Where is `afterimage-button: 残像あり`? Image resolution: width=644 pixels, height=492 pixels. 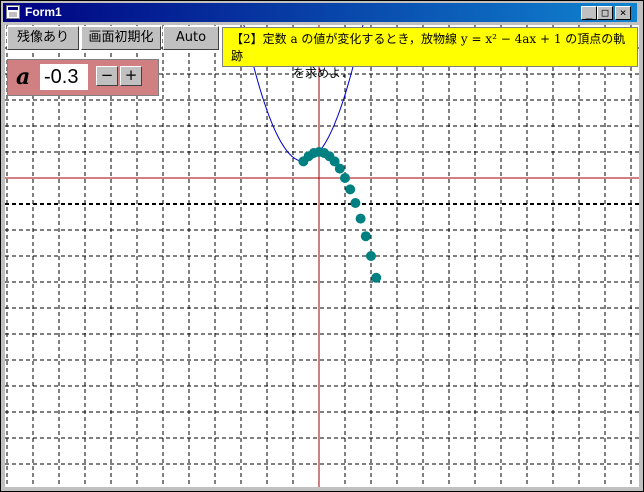
afterimage-button: 残像あり is located at coordinates (43, 38).